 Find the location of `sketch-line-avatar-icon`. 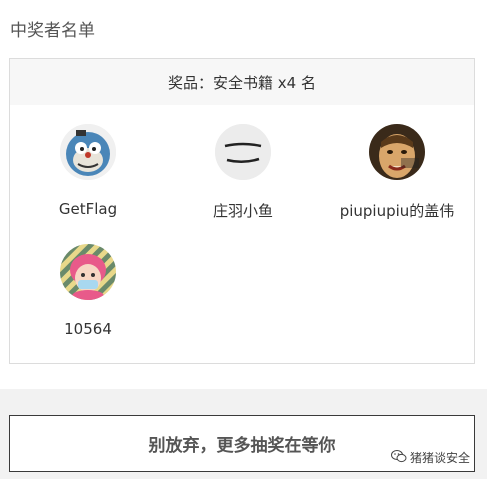

sketch-line-avatar-icon is located at coordinates (243, 152).